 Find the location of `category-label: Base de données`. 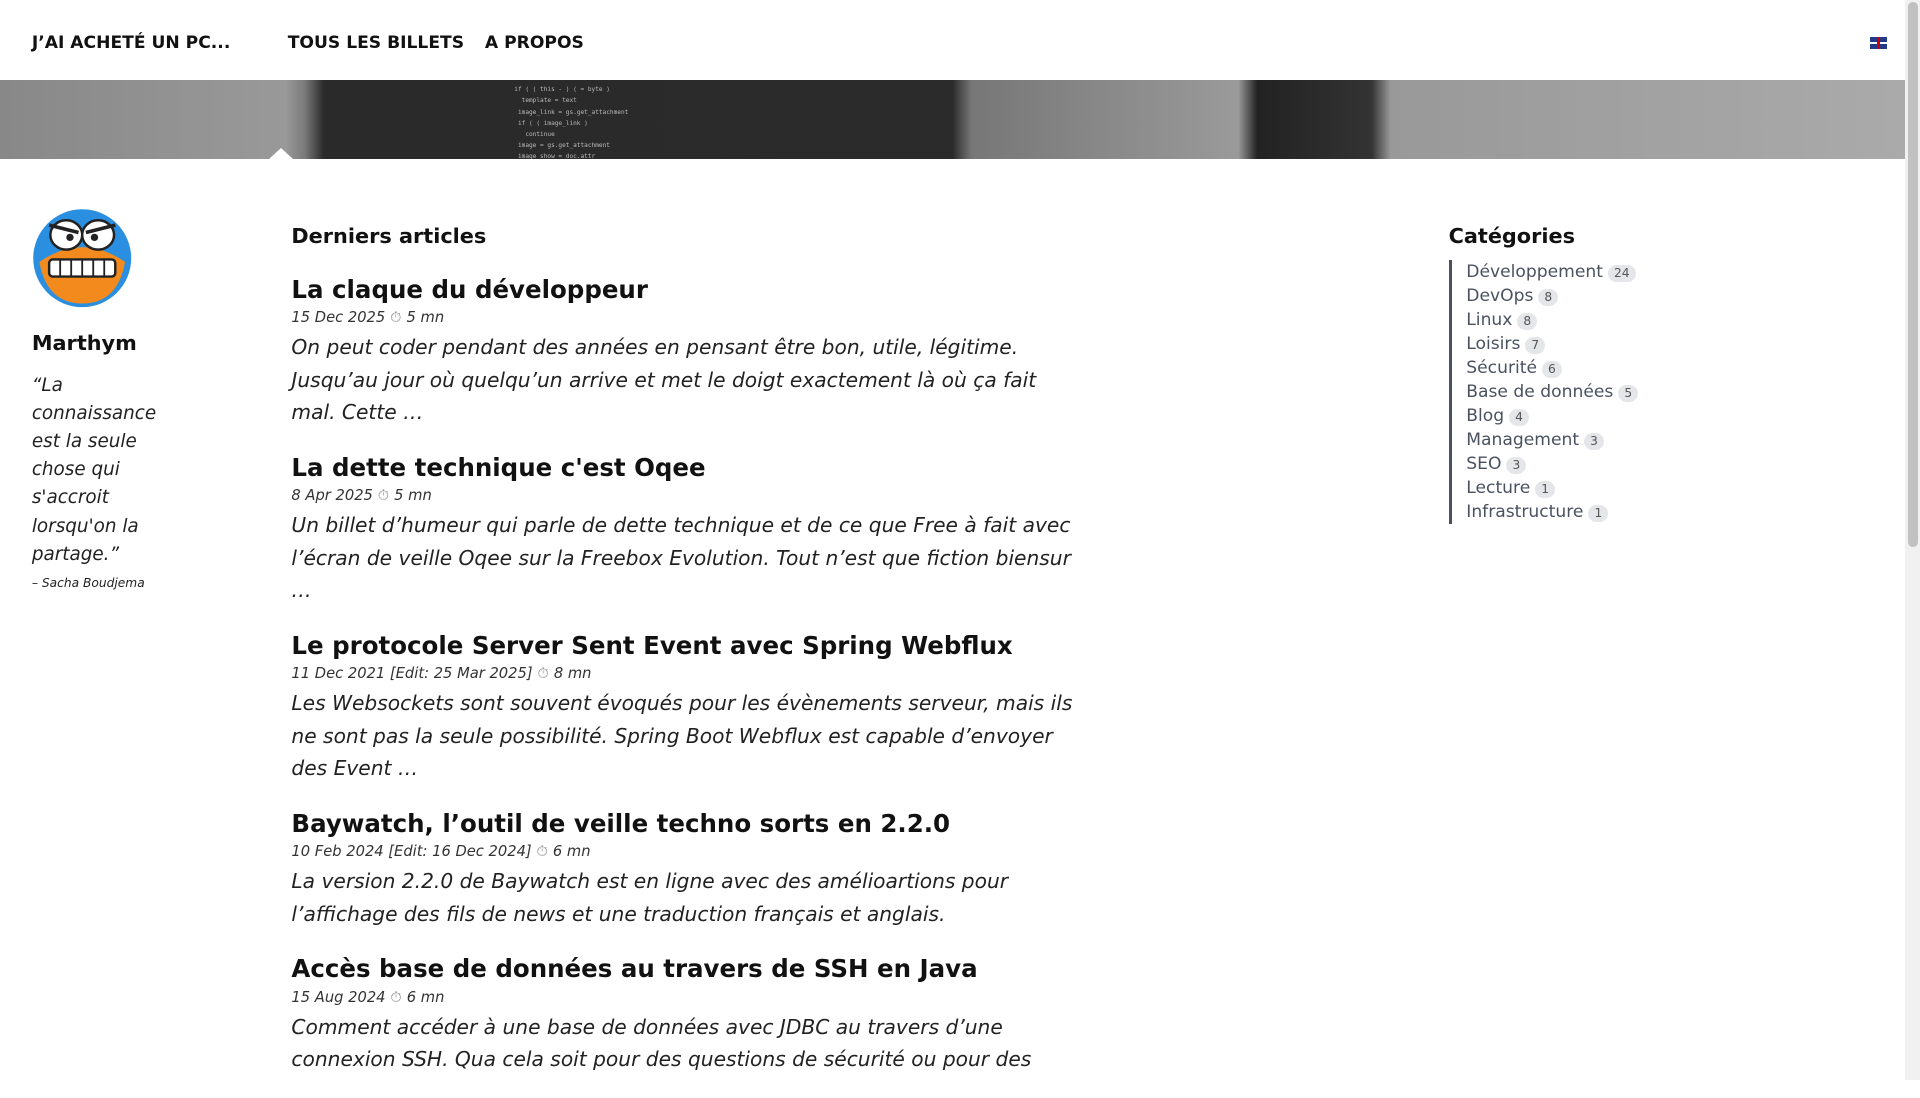

category-label: Base de données is located at coordinates (1540, 392).